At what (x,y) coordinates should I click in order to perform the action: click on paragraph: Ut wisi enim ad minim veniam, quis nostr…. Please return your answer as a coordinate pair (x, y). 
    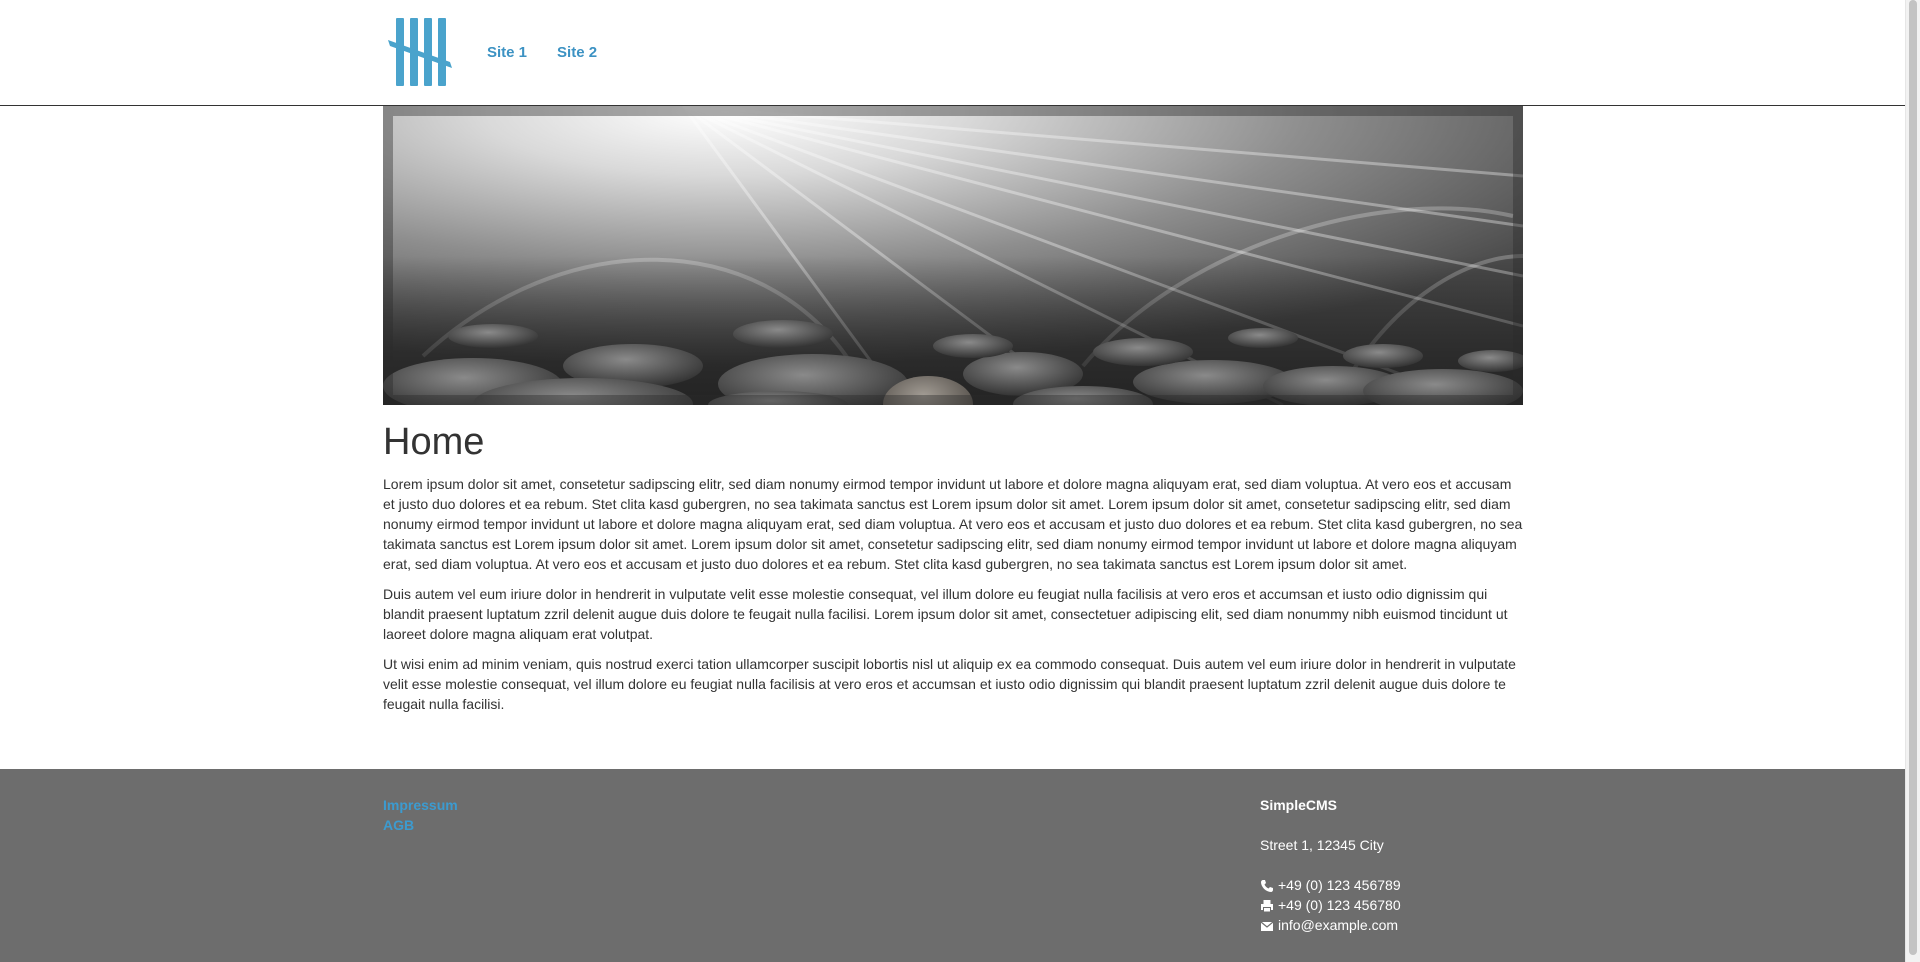
    Looking at the image, I should click on (949, 684).